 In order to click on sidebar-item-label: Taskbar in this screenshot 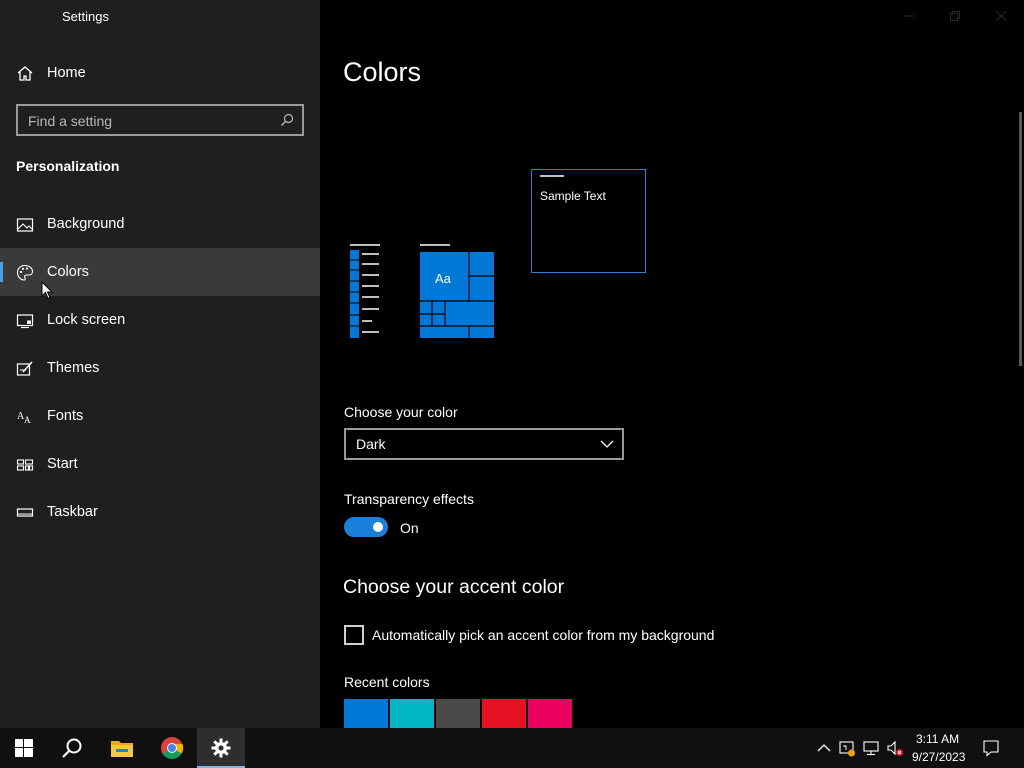, I will do `click(72, 512)`.